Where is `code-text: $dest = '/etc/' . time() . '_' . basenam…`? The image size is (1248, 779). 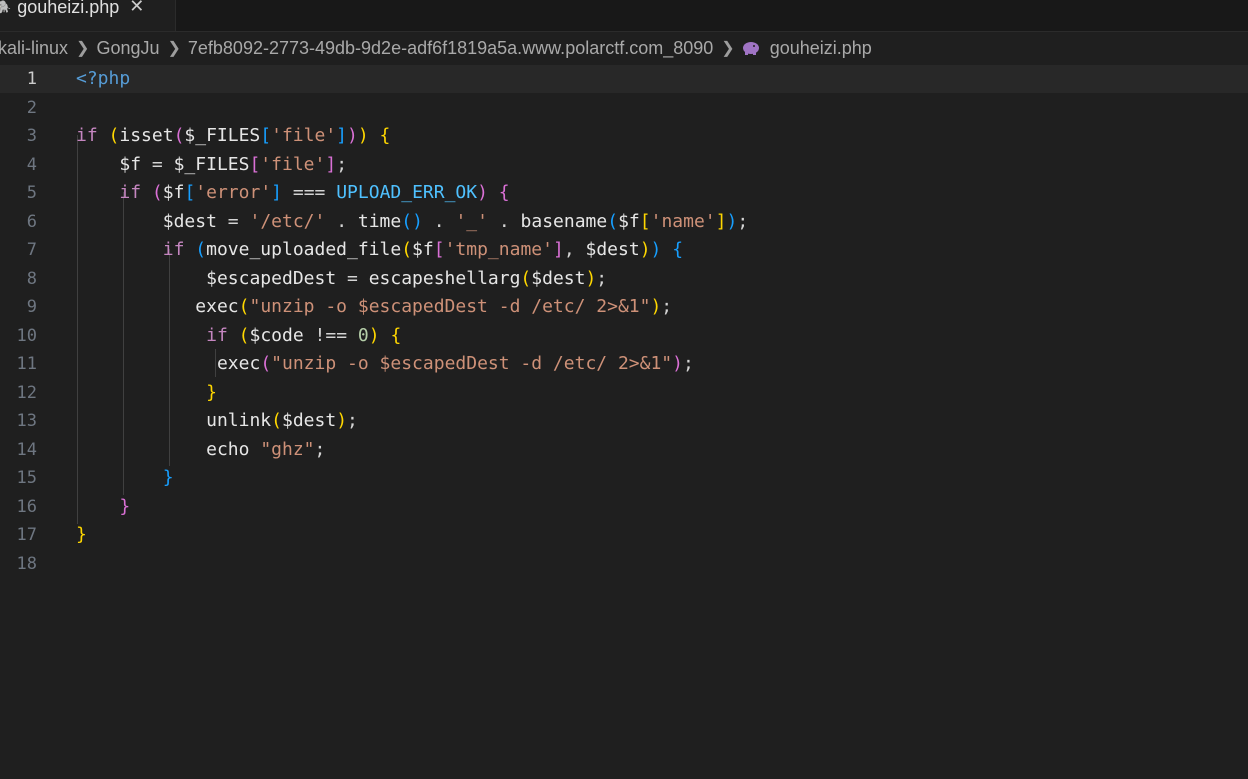
code-text: $dest = '/etc/' . time() . '_' . basenam… is located at coordinates (455, 221).